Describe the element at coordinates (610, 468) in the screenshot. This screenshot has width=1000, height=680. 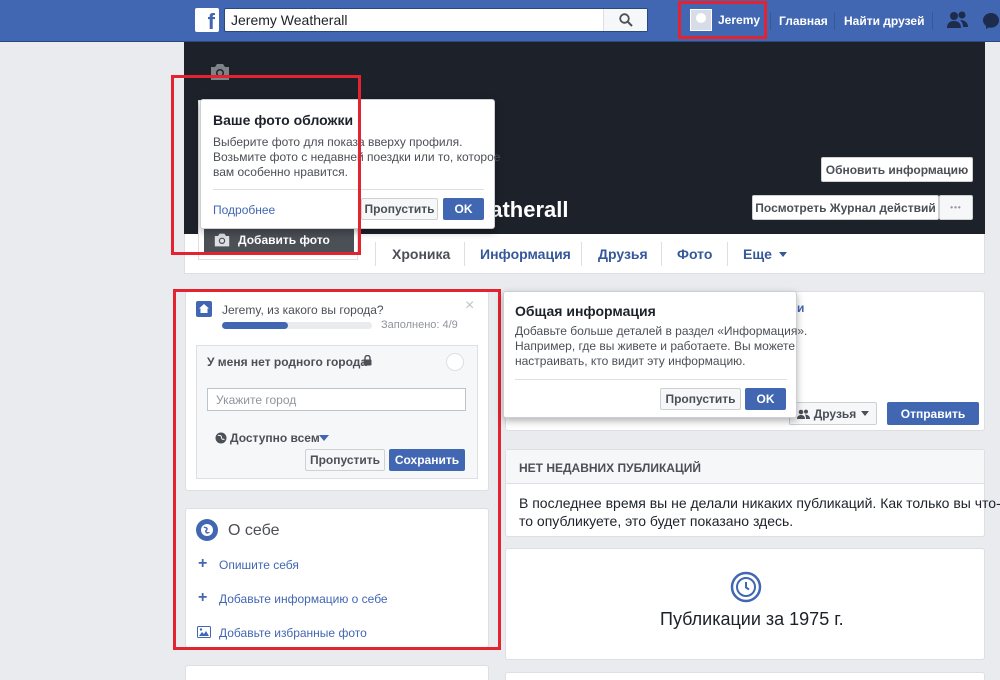
I see `no-posts-header: НЕТ НЕДАВНИХ ПУБЛИКАЦИЙ` at that location.